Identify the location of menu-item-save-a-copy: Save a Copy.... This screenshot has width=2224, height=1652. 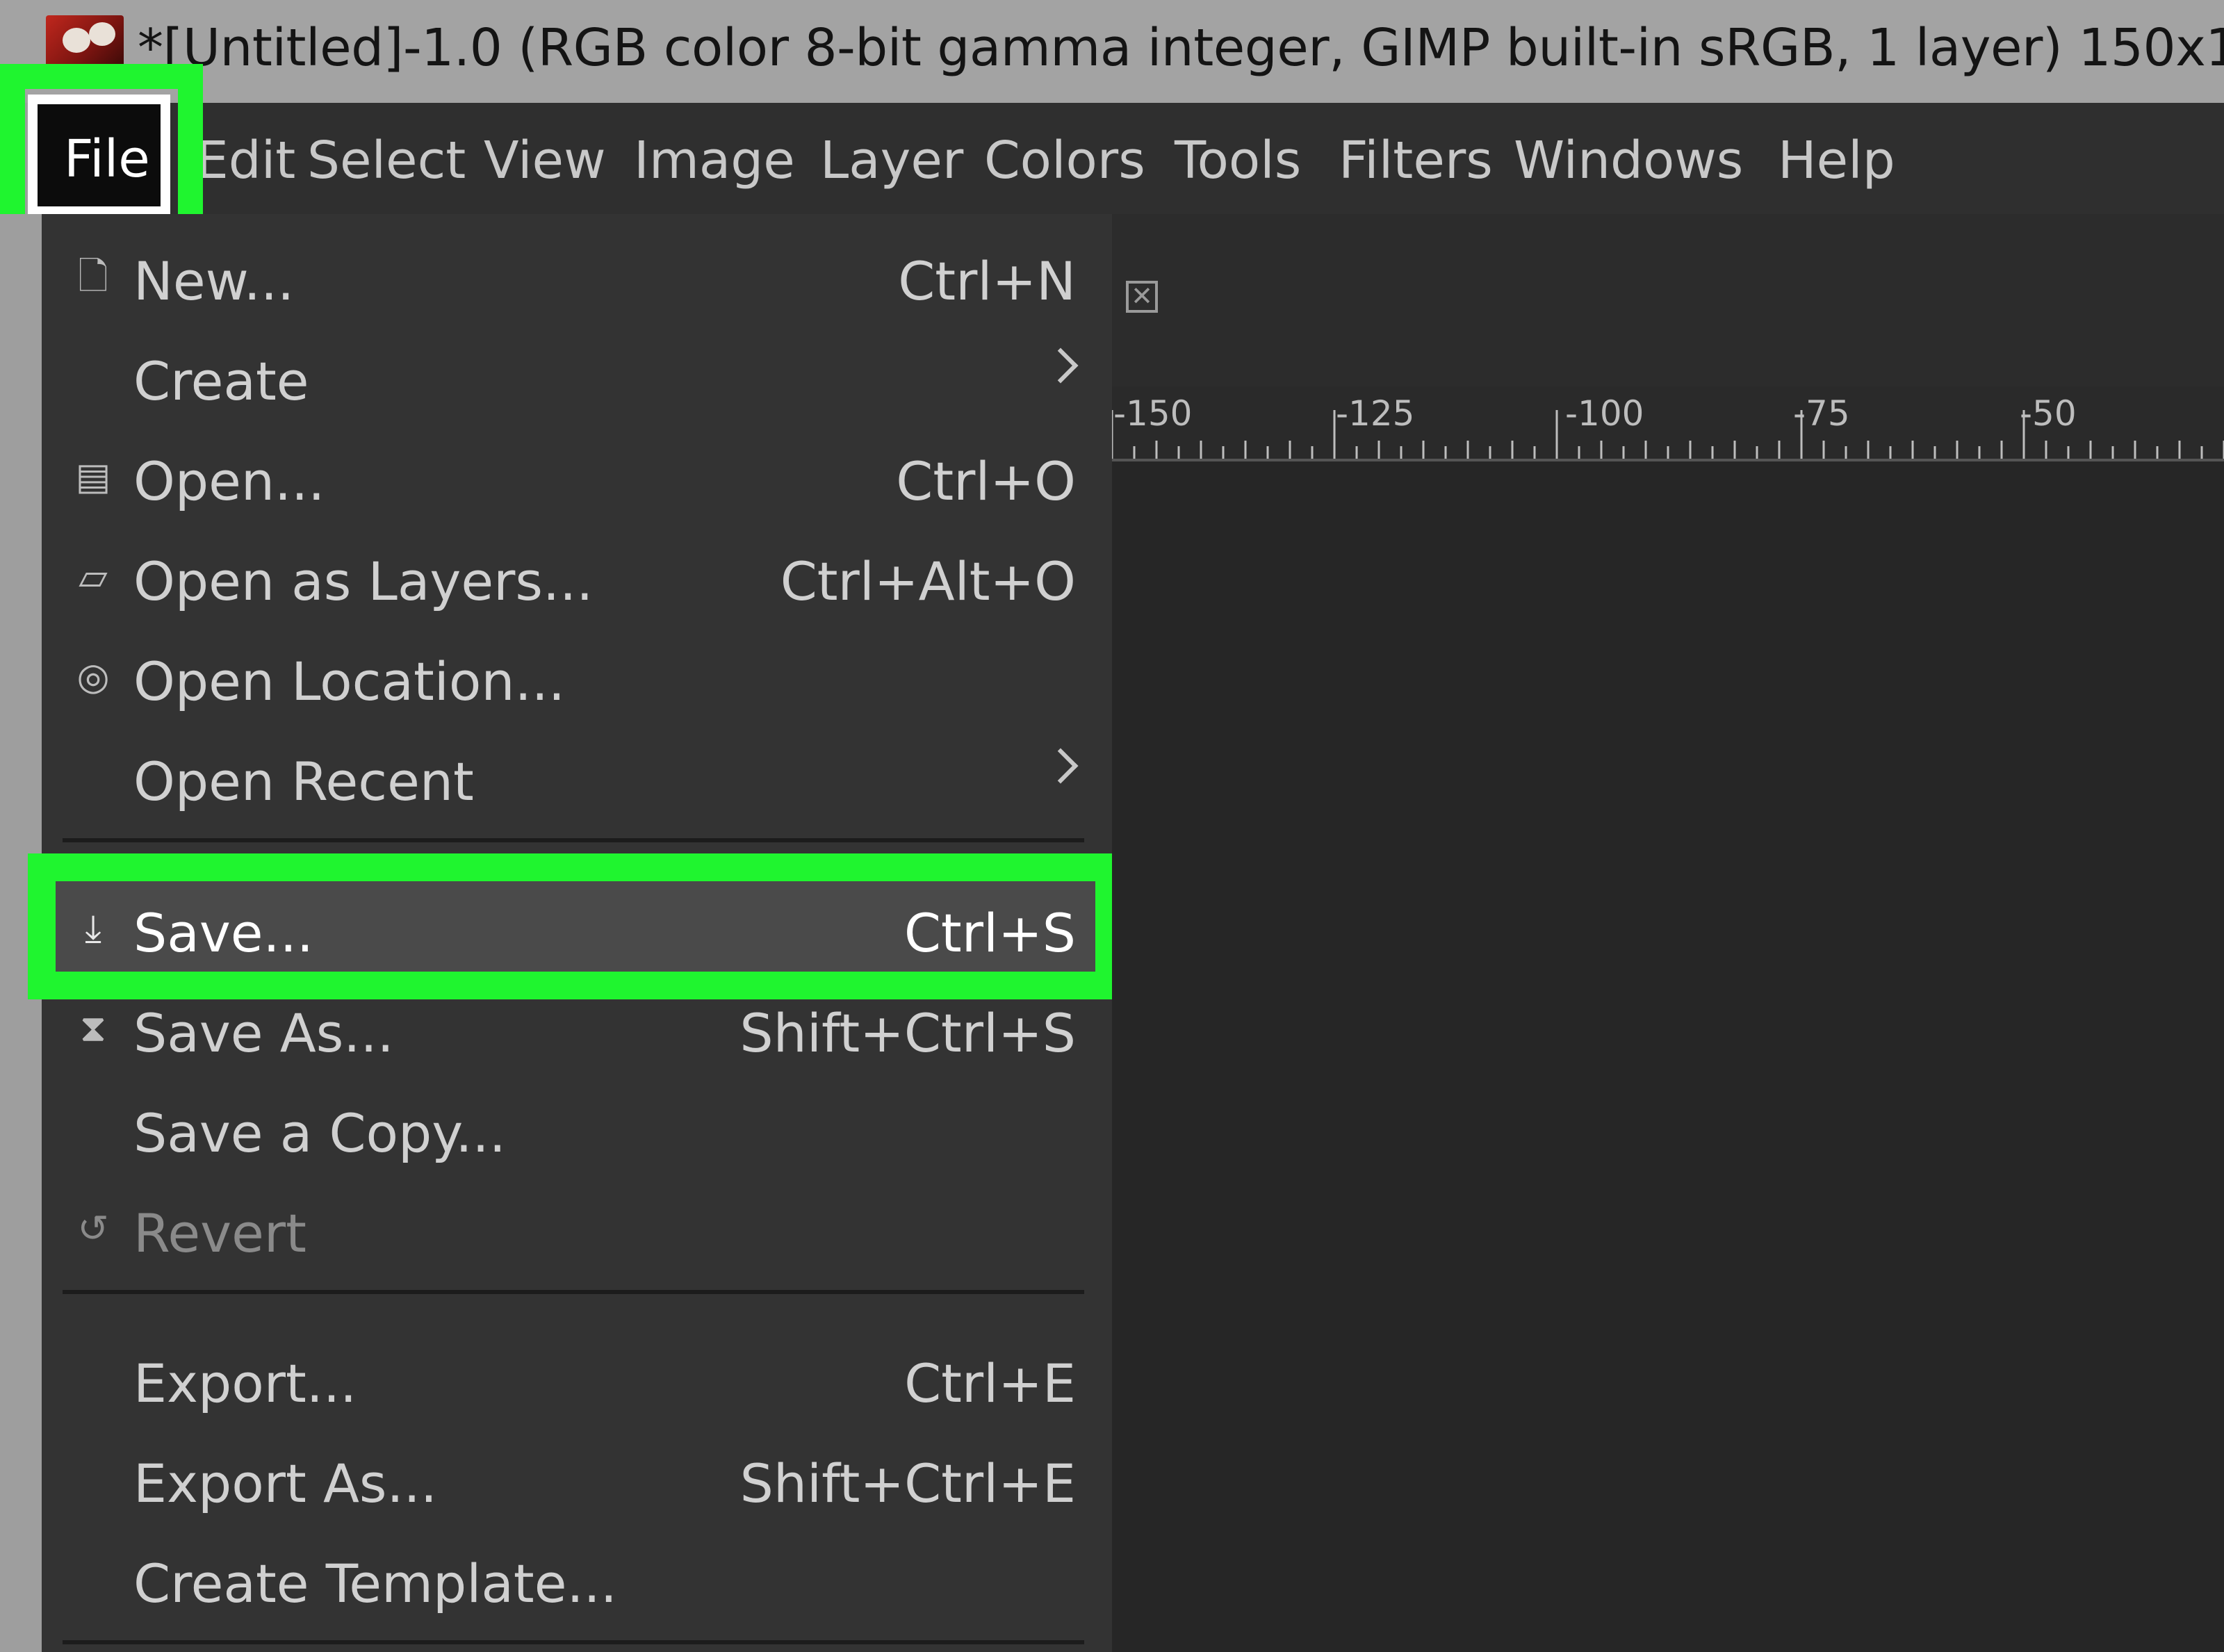
(577, 1130).